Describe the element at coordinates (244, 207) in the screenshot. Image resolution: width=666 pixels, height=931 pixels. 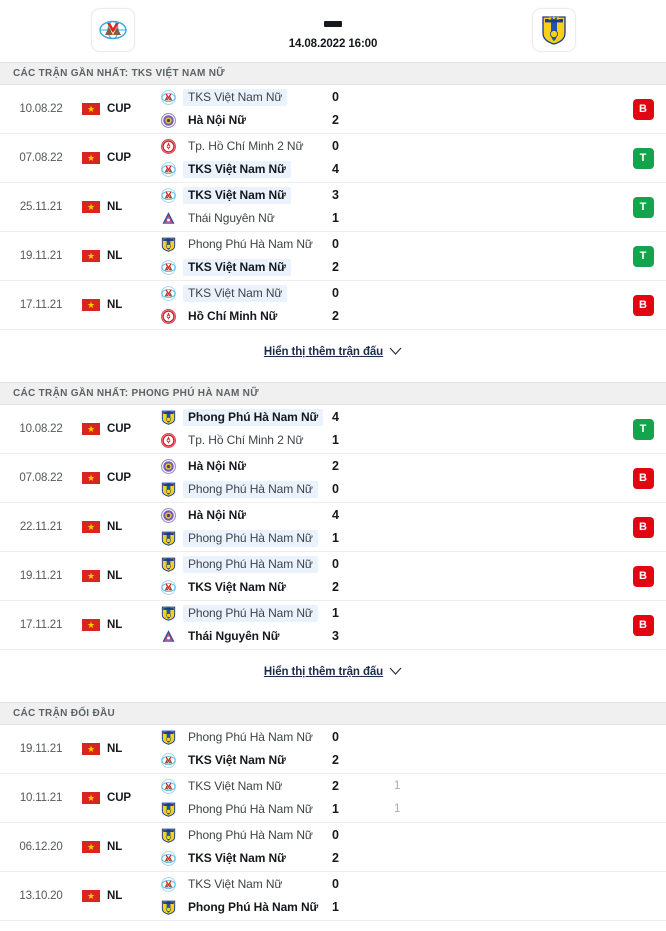
I see `teams-cell: TKS Việt Nam Nữ Thái Nguyên Nữ` at that location.